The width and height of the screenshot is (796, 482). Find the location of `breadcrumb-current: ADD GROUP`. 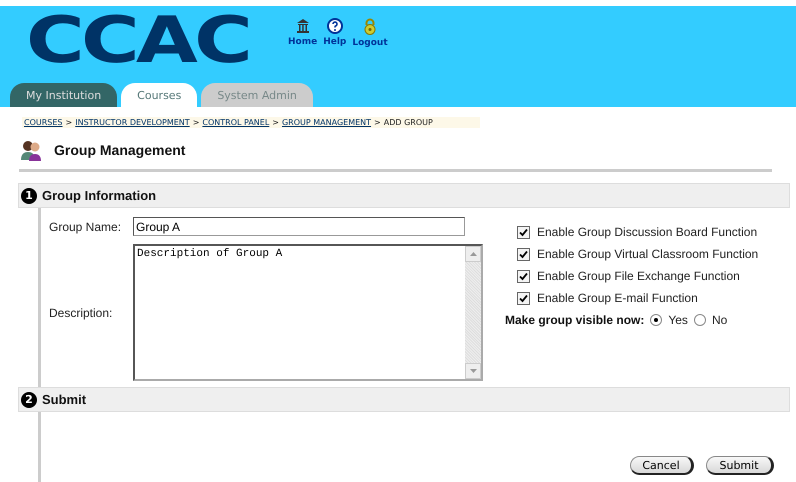

breadcrumb-current: ADD GROUP is located at coordinates (408, 122).